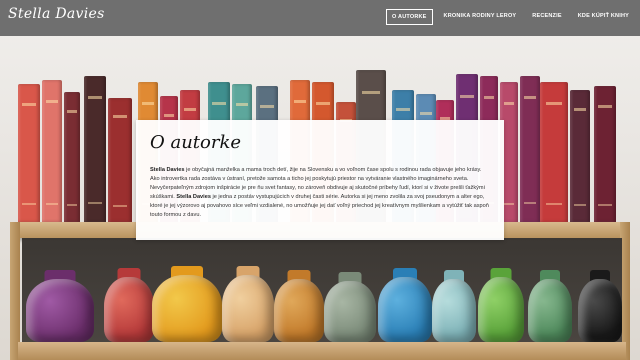 The height and width of the screenshot is (360, 640). What do you see at coordinates (322, 351) in the screenshot?
I see `shelf-bottom-board` at bounding box center [322, 351].